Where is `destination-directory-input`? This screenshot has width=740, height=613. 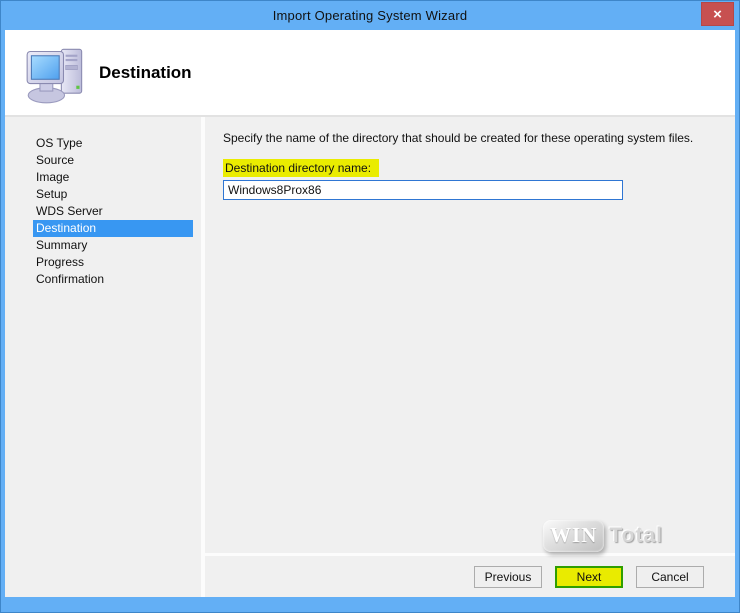 destination-directory-input is located at coordinates (423, 190).